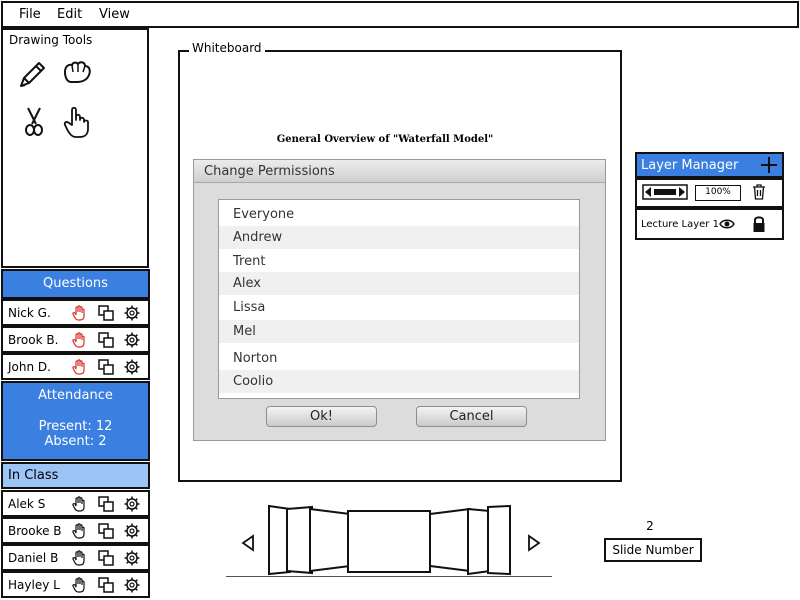 This screenshot has height=600, width=800. What do you see at coordinates (718, 193) in the screenshot?
I see `zoom-field: 100%` at bounding box center [718, 193].